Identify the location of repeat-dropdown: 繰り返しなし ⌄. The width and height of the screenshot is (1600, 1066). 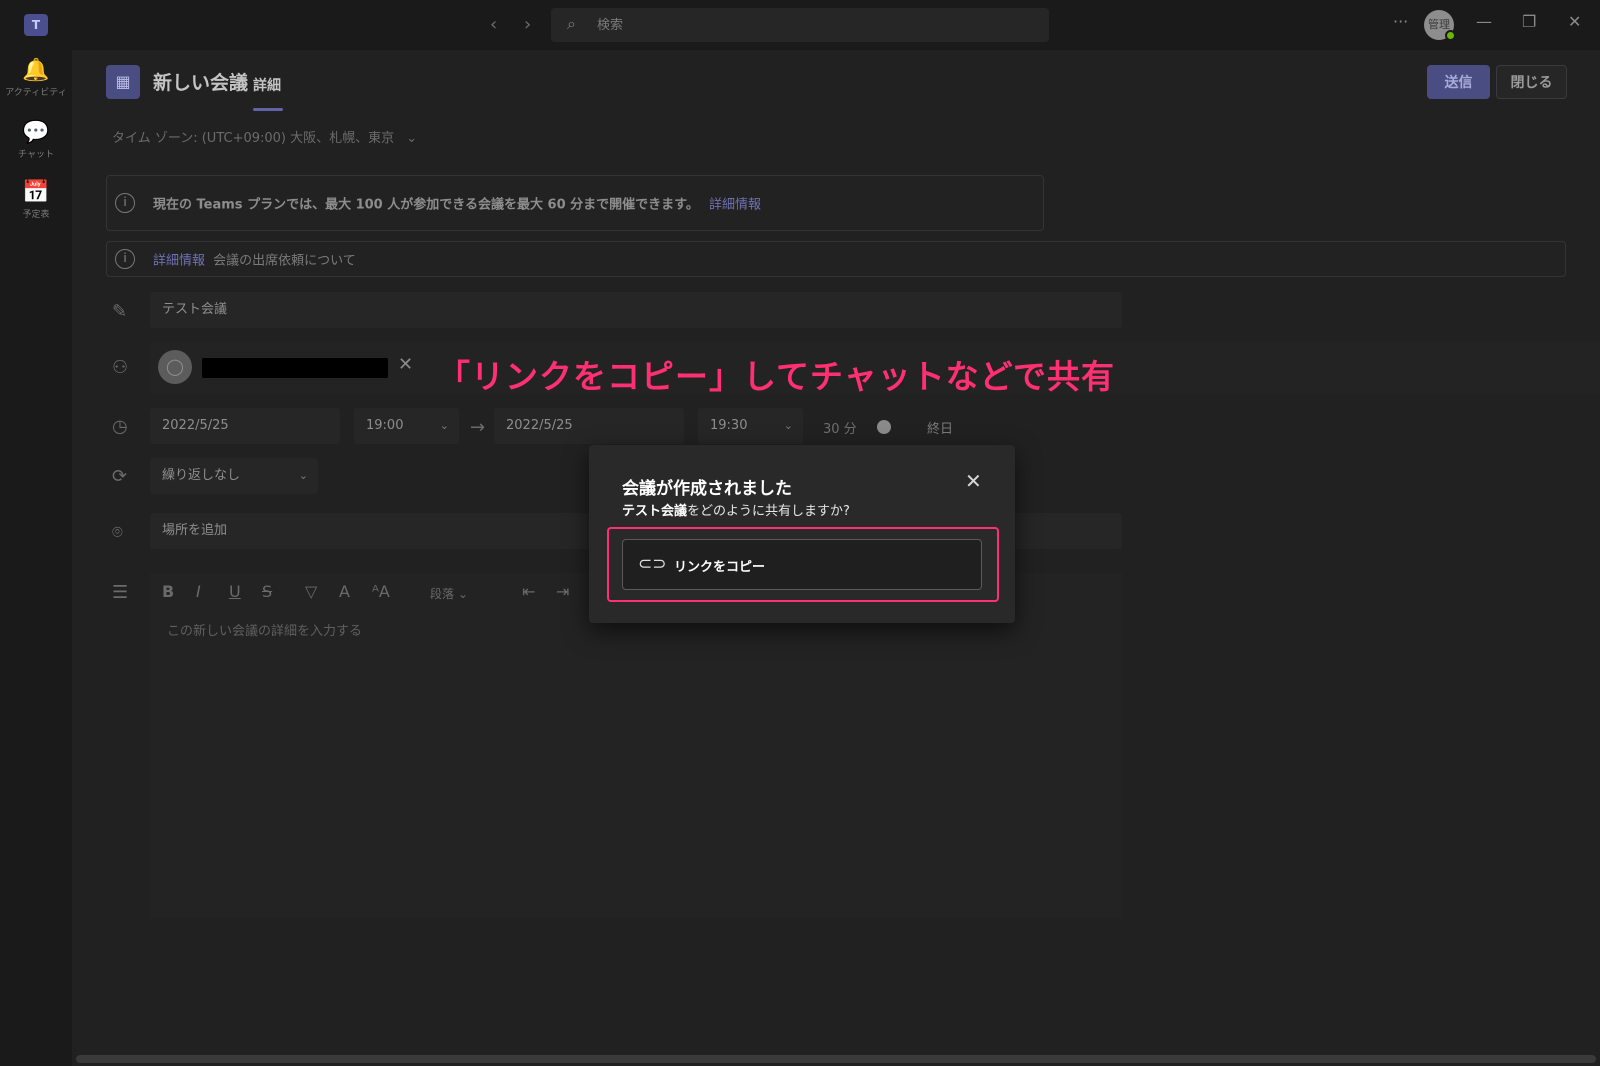
(234, 476).